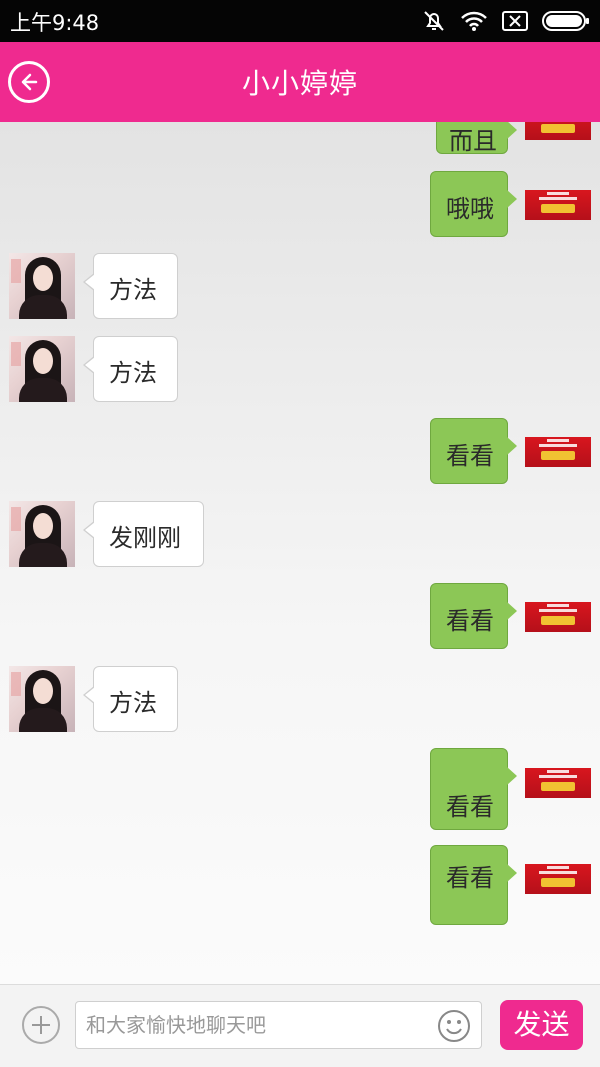 This screenshot has width=600, height=1067. I want to click on outgoing-message: 哦哦, so click(473, 204).